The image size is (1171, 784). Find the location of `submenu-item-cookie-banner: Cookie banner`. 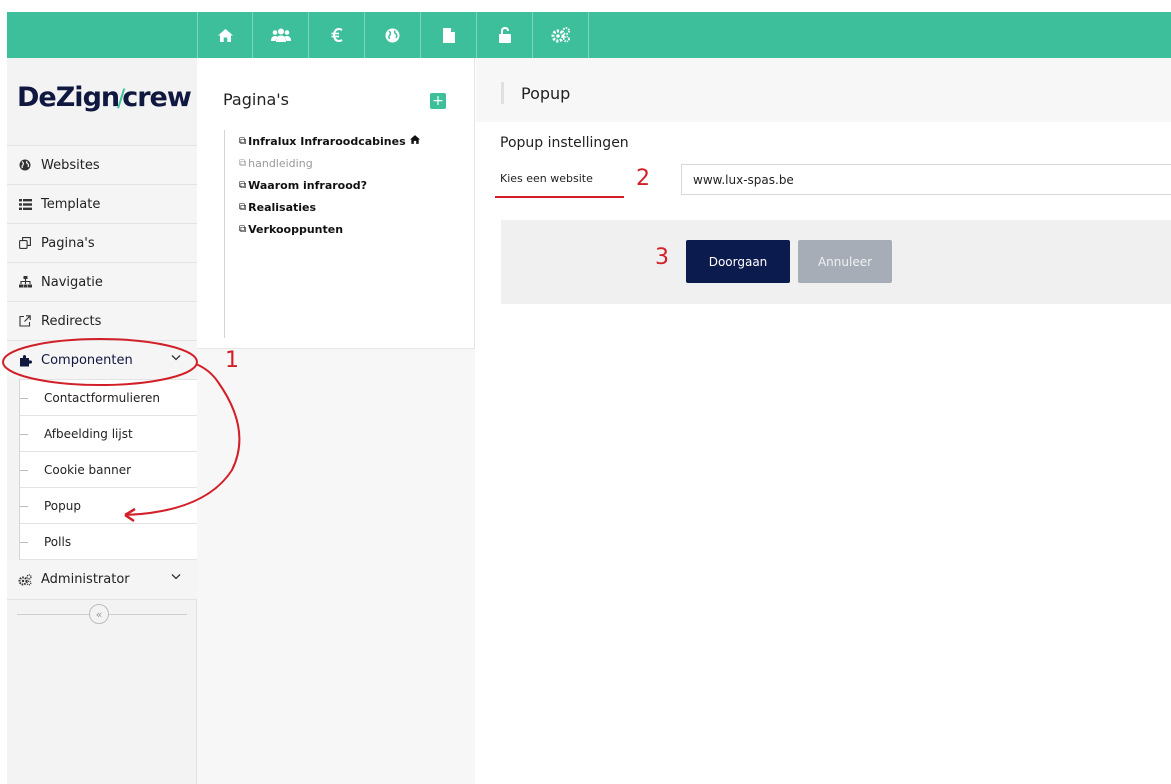

submenu-item-cookie-banner: Cookie banner is located at coordinates (108, 470).